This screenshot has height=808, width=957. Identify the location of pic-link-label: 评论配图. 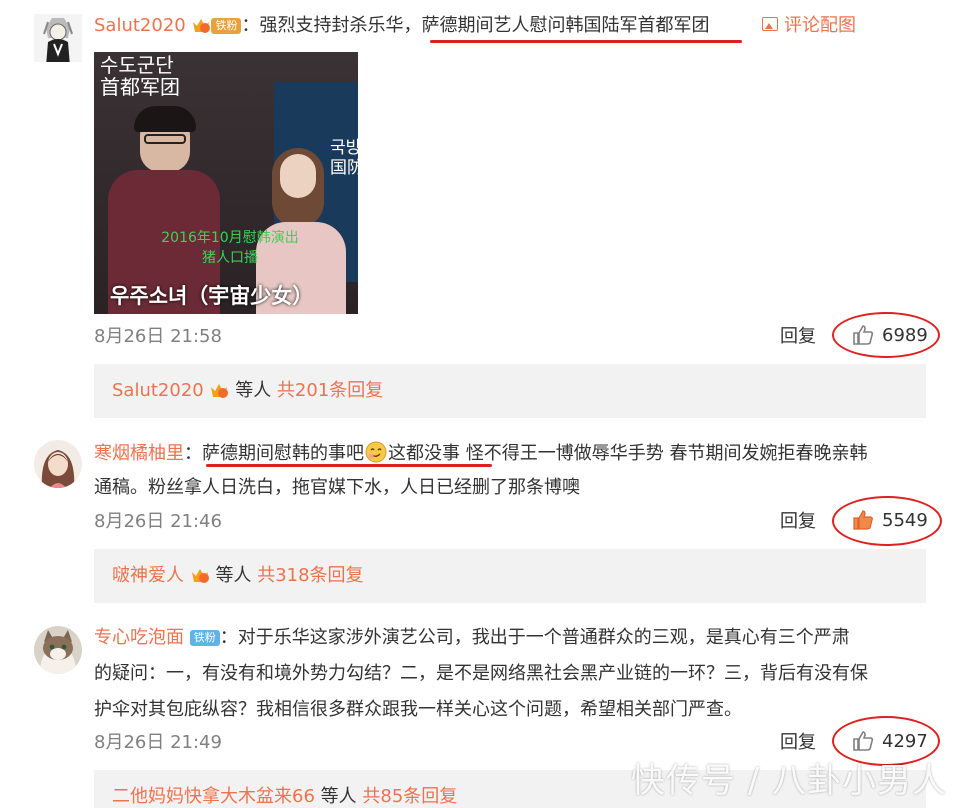
(820, 25).